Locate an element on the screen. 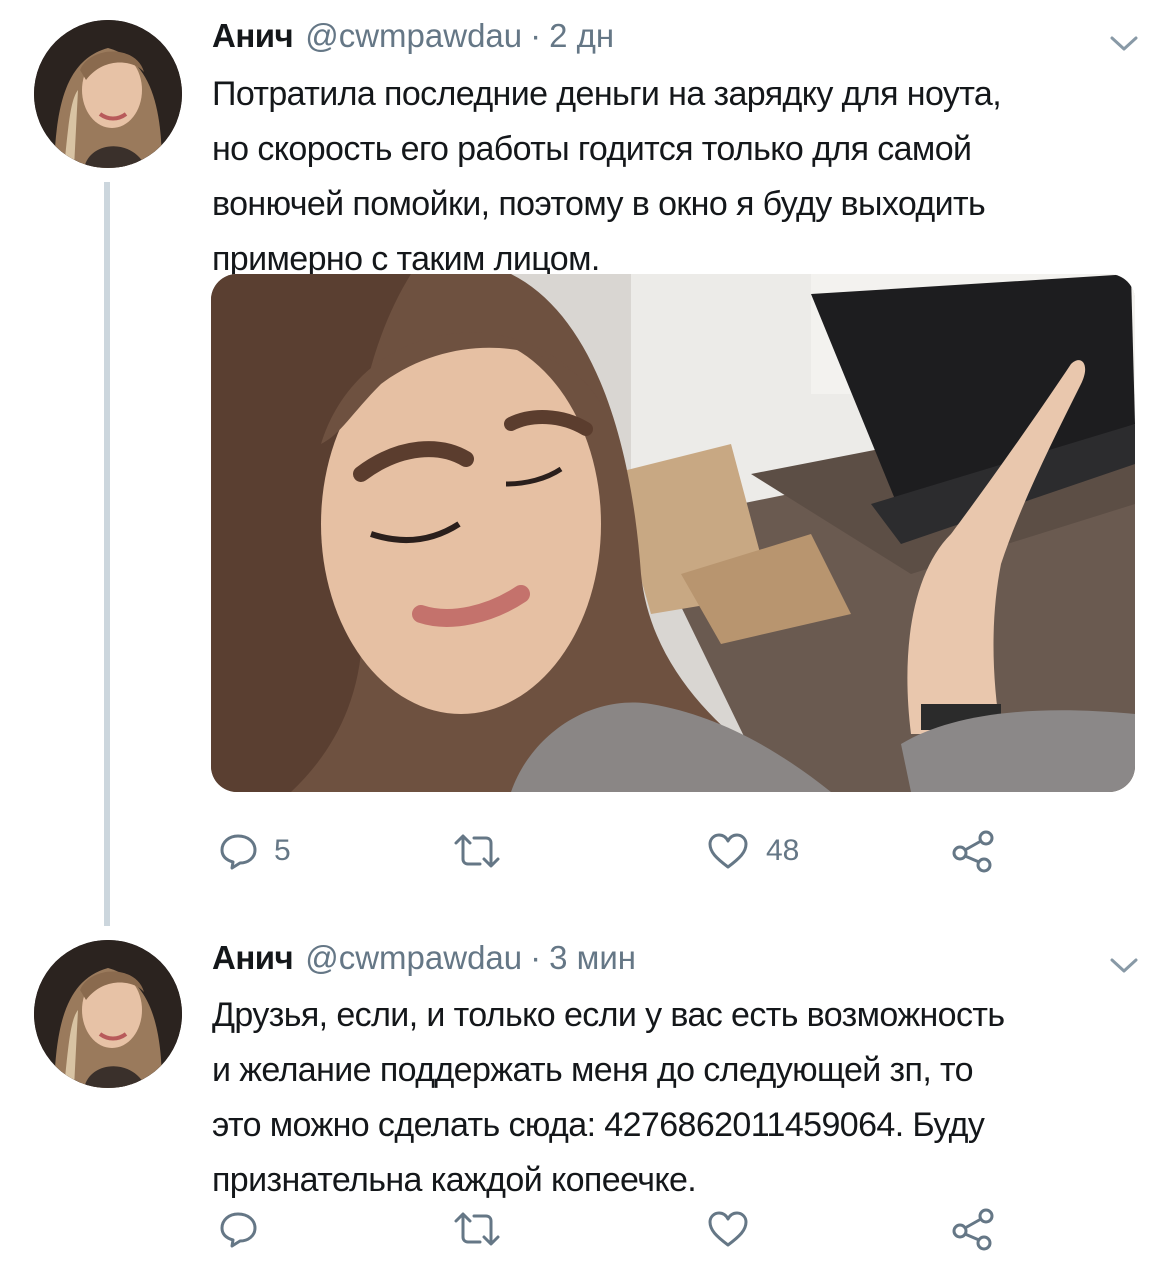 The image size is (1169, 1280). tweet-header: Анич @cwmpawdau · 2 дн is located at coordinates (413, 36).